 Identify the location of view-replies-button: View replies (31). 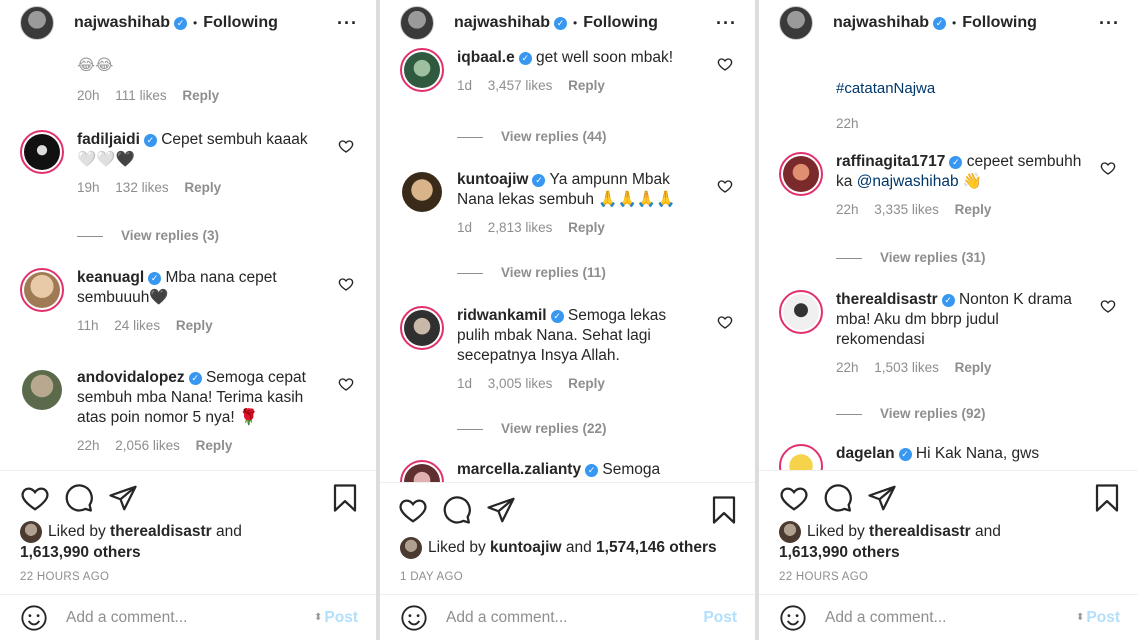
(911, 257).